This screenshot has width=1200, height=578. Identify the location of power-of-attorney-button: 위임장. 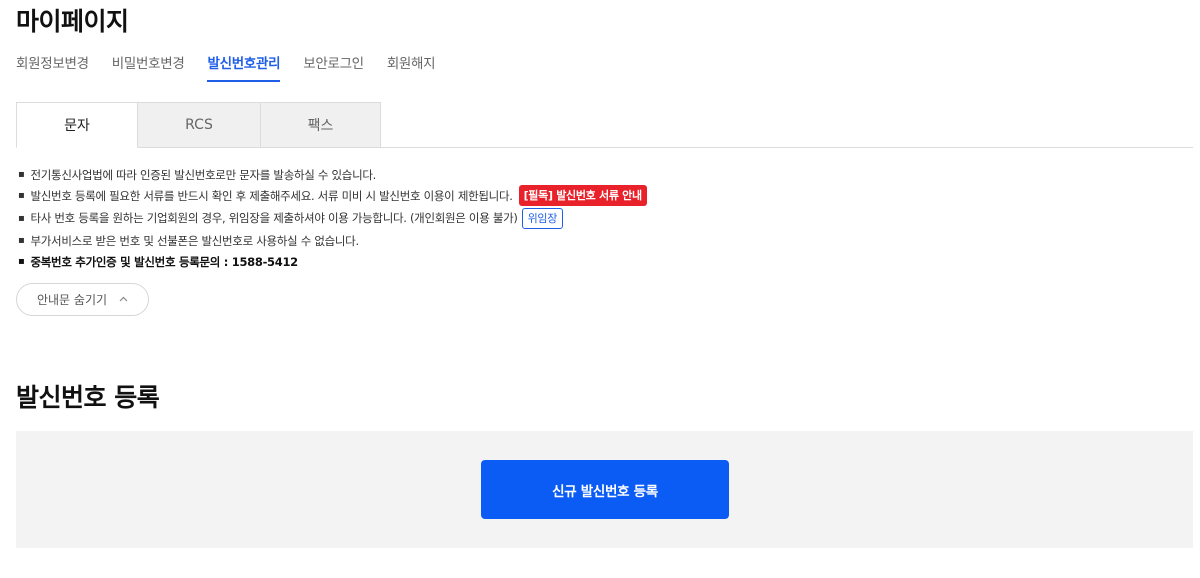
(542, 218).